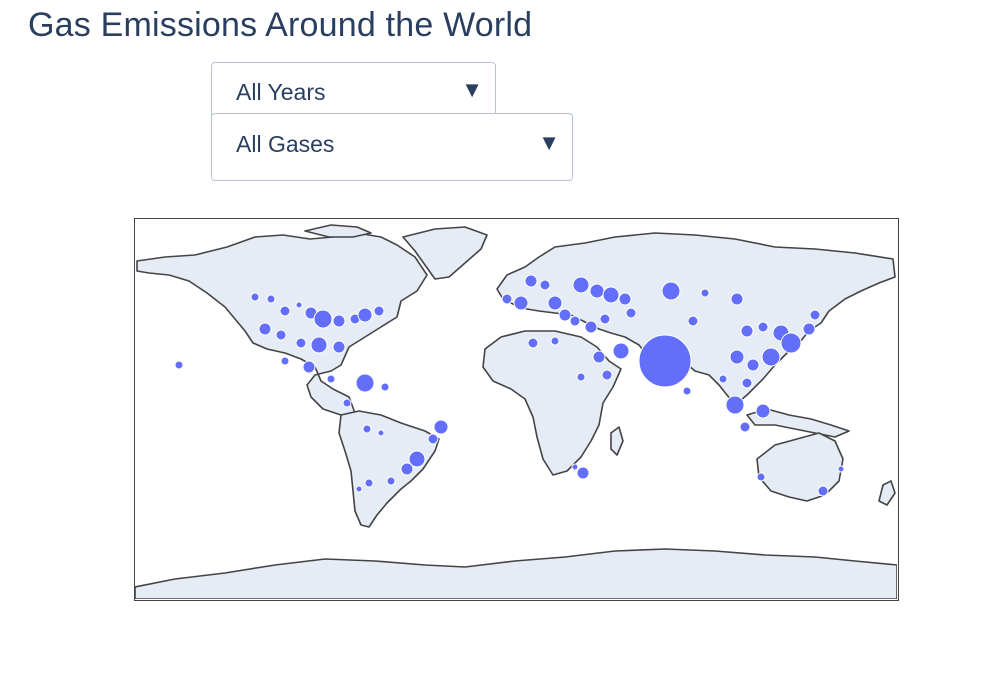 This screenshot has height=696, width=1002. Describe the element at coordinates (280, 25) in the screenshot. I see `page-title: Gas Emissions Around the World` at that location.